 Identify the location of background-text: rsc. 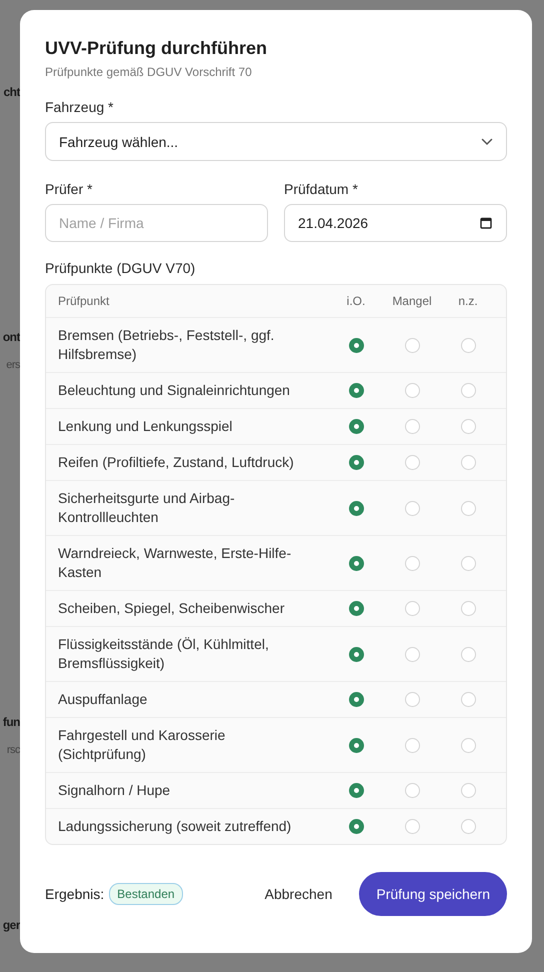
(13, 750).